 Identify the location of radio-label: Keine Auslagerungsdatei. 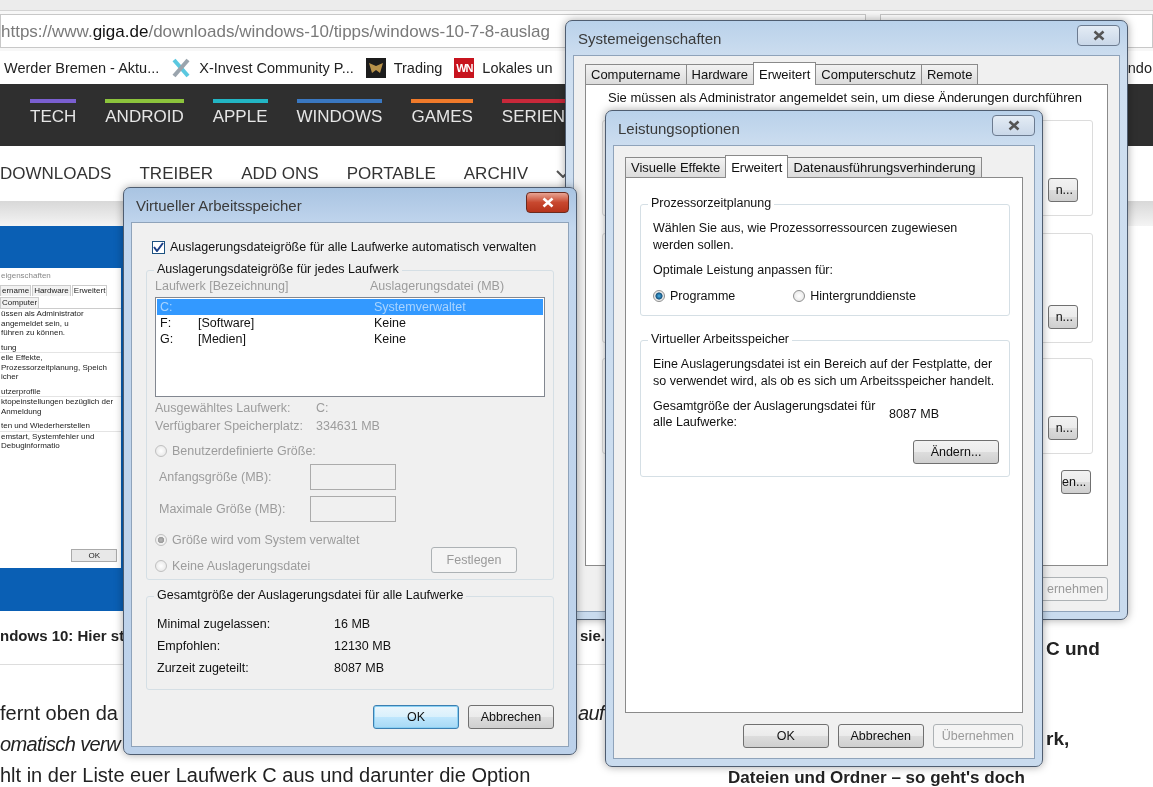
(241, 565).